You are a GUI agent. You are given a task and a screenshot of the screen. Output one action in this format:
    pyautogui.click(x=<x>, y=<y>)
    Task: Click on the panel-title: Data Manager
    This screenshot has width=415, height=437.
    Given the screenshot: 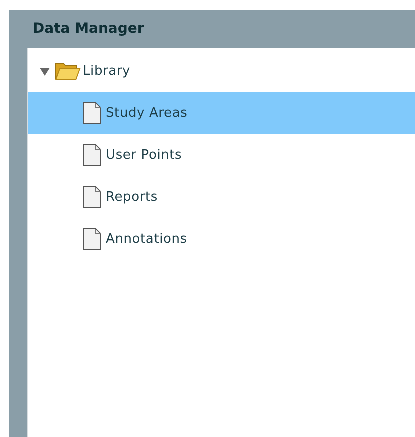 What is the action you would take?
    pyautogui.click(x=89, y=29)
    